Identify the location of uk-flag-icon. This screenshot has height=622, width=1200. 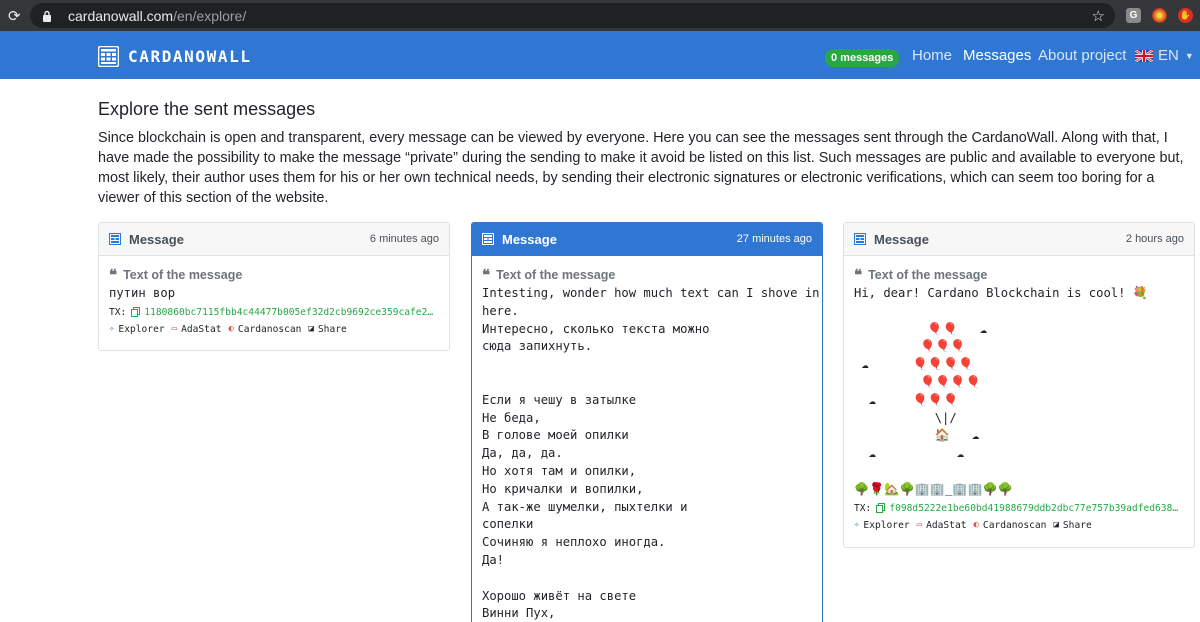
(1144, 55).